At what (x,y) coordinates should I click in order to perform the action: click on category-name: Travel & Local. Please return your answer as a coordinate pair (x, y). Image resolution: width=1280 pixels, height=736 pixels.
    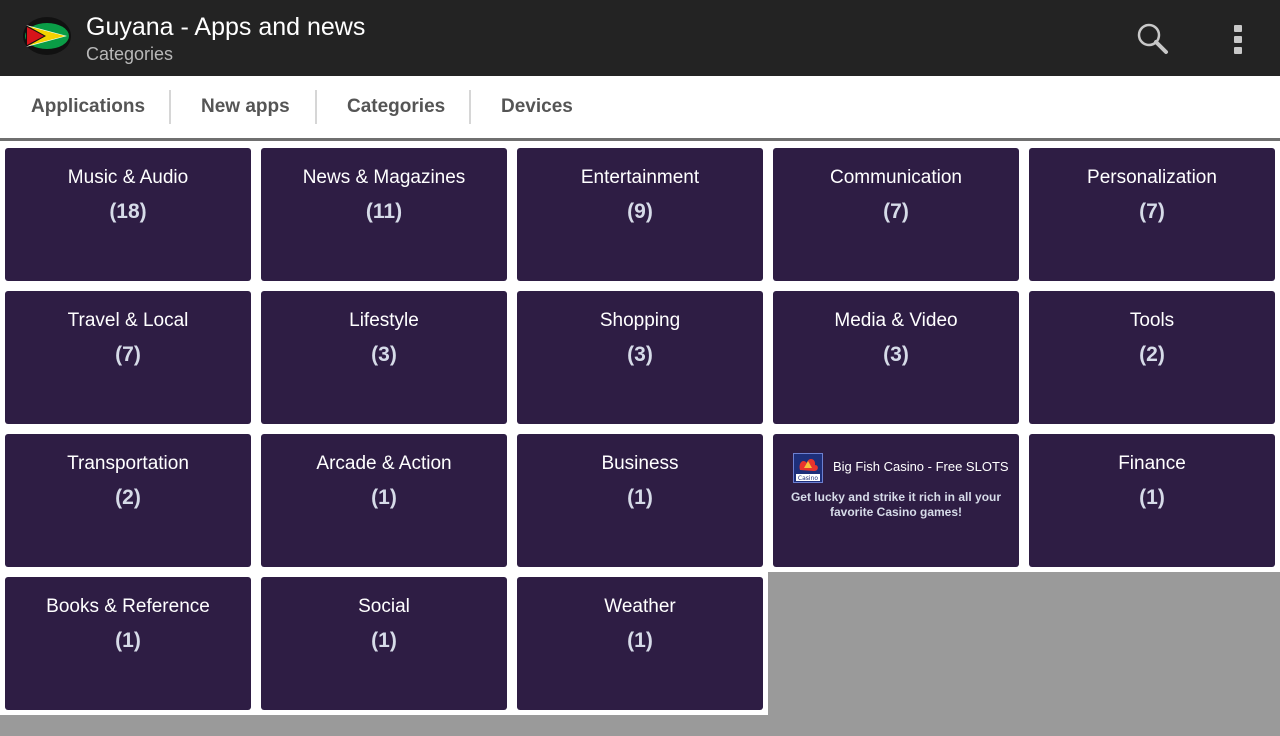
    Looking at the image, I should click on (128, 320).